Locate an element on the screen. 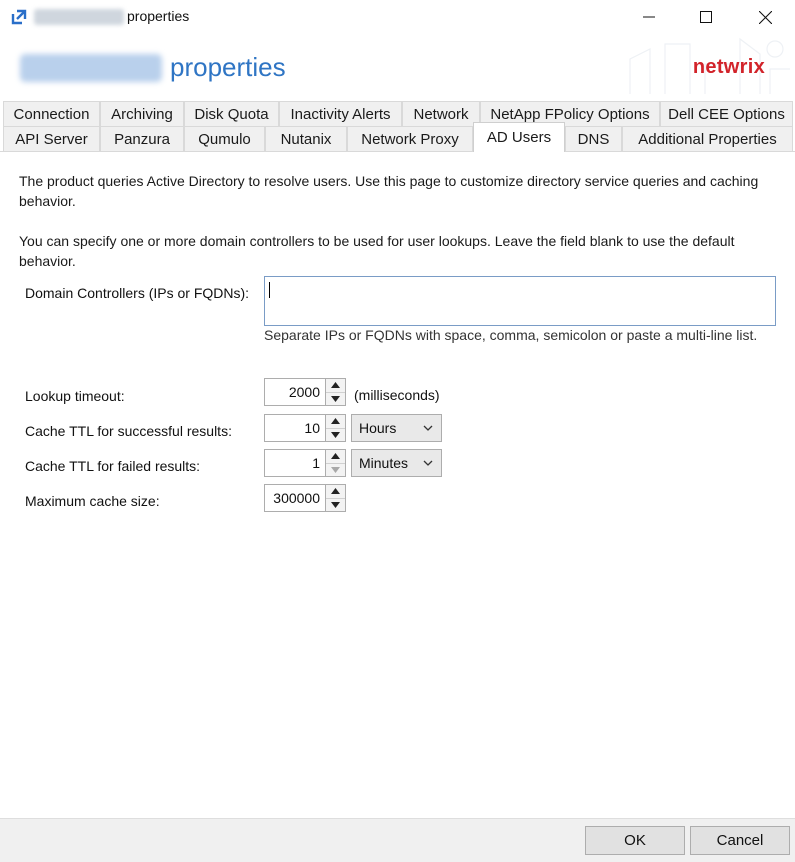 The image size is (795, 862). max-cache-down is located at coordinates (335, 504).